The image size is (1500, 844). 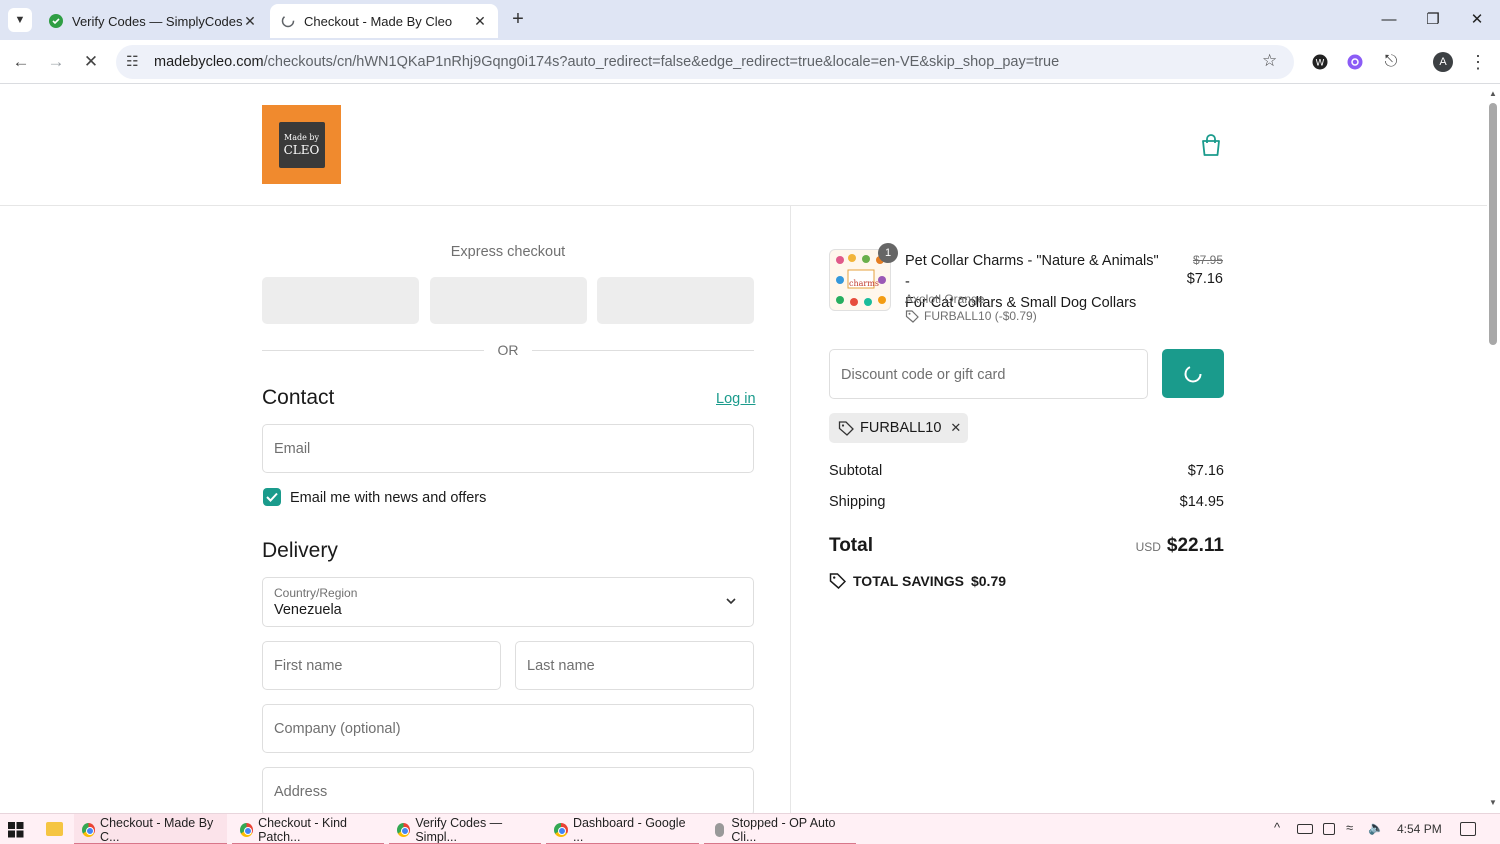 I want to click on shopping-bag-icon, so click(x=1211, y=145).